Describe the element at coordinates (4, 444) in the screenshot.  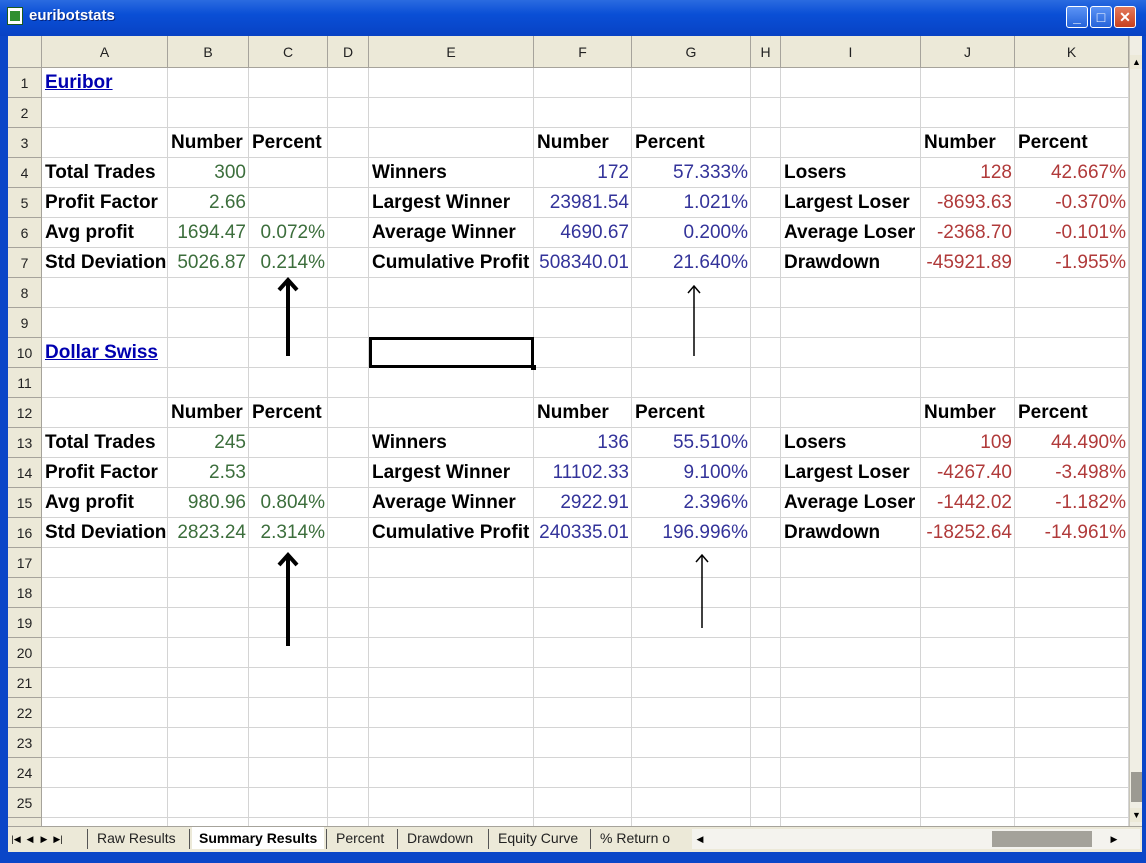
I see `window-frame-left` at that location.